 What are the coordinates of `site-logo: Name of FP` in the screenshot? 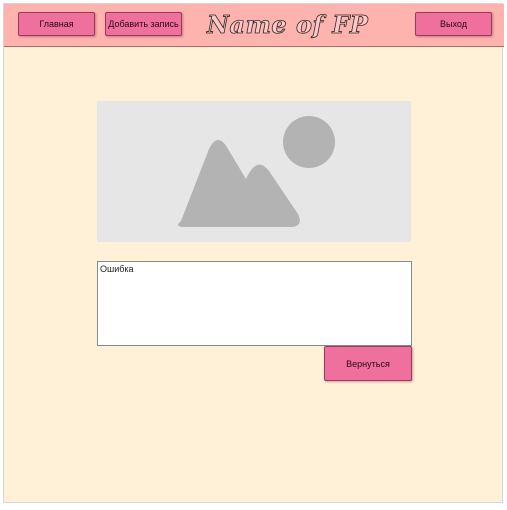 It's located at (288, 25).